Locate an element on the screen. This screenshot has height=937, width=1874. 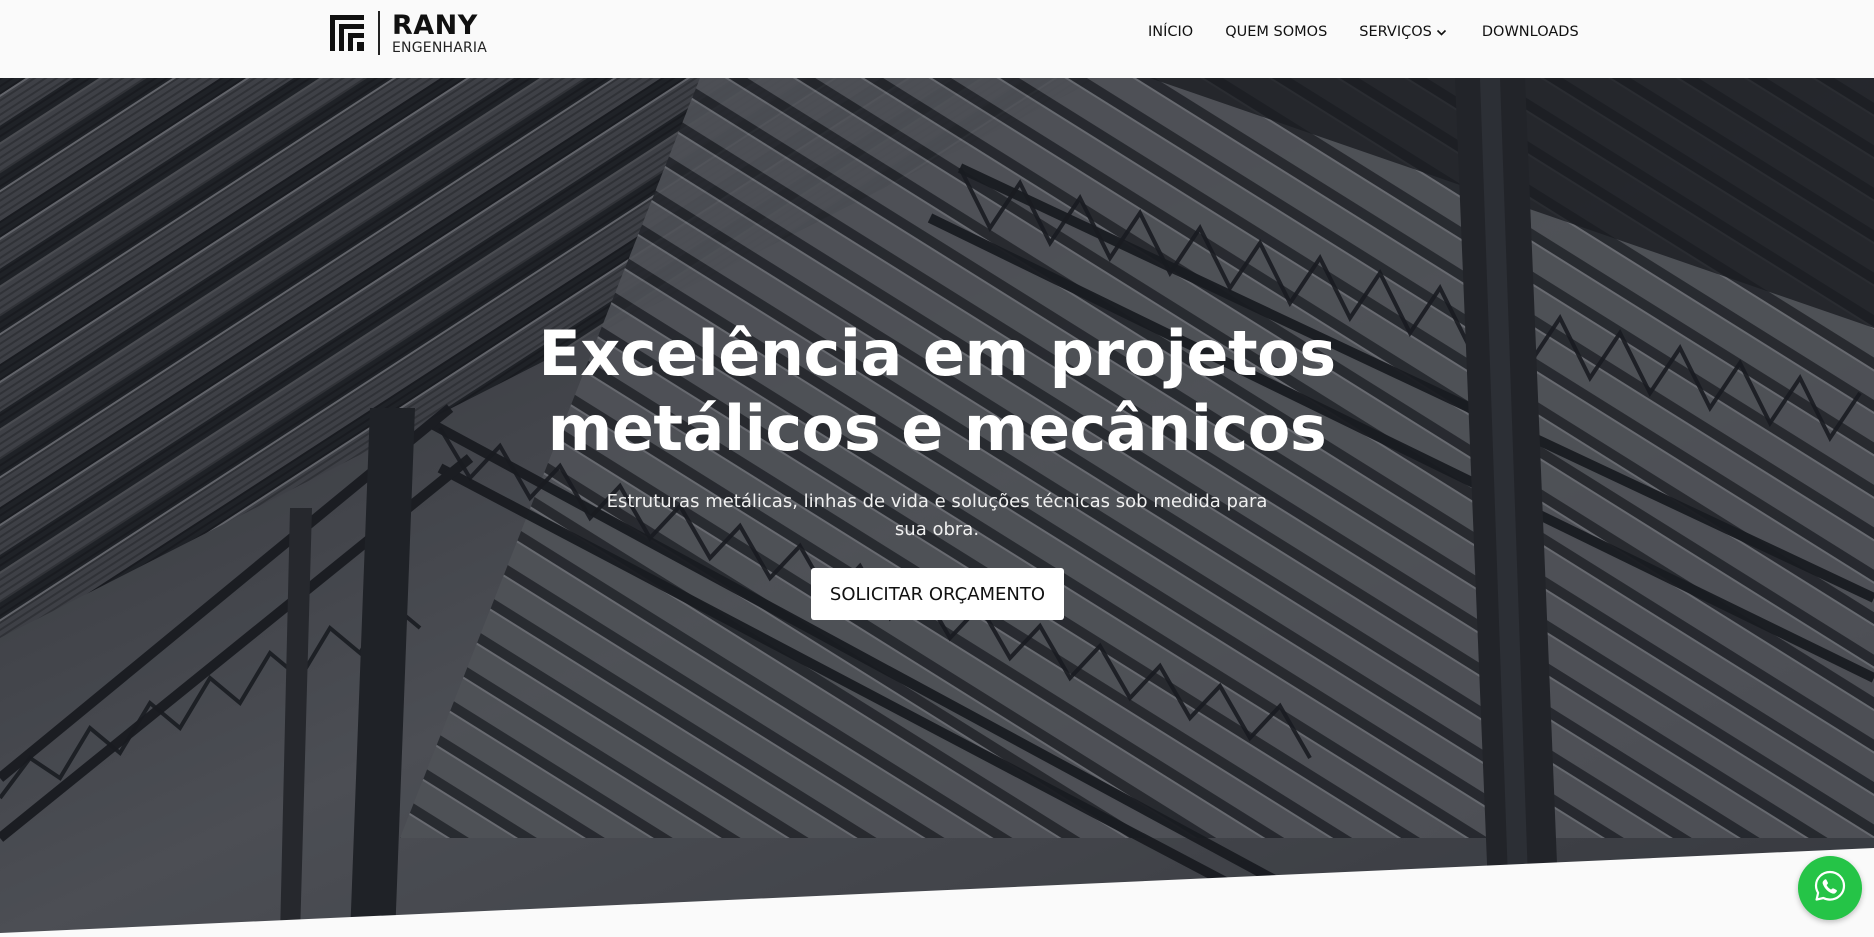
whatsapp-button is located at coordinates (1830, 888).